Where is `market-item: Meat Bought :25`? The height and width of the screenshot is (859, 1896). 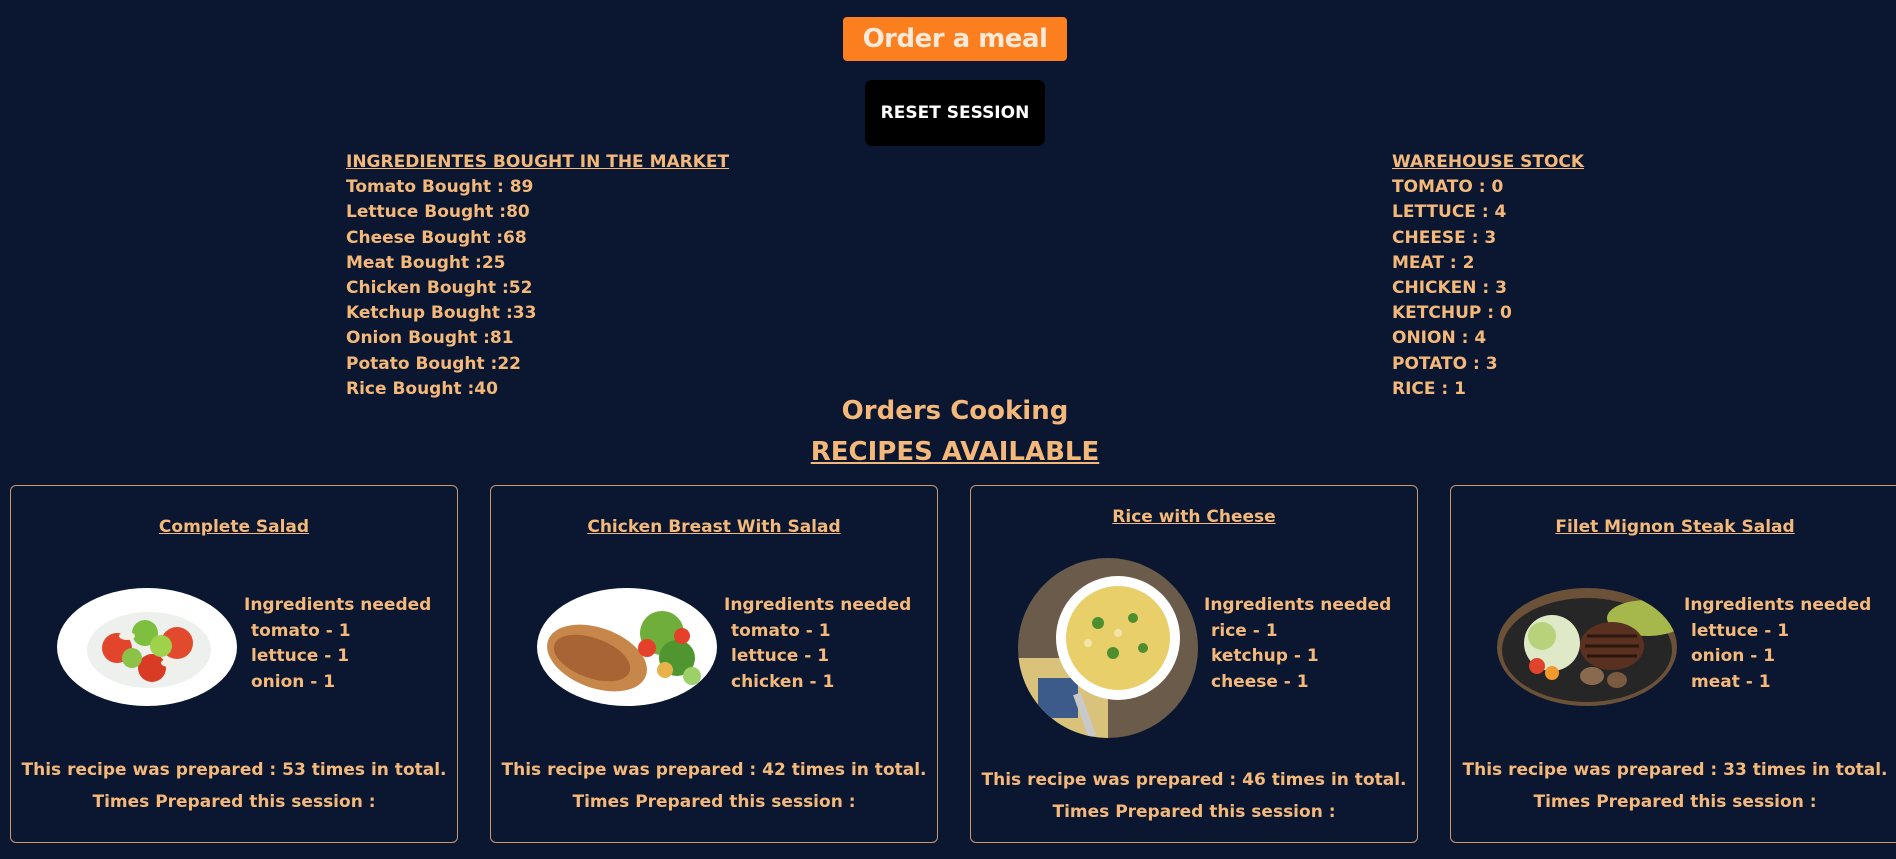 market-item: Meat Bought :25 is located at coordinates (426, 262).